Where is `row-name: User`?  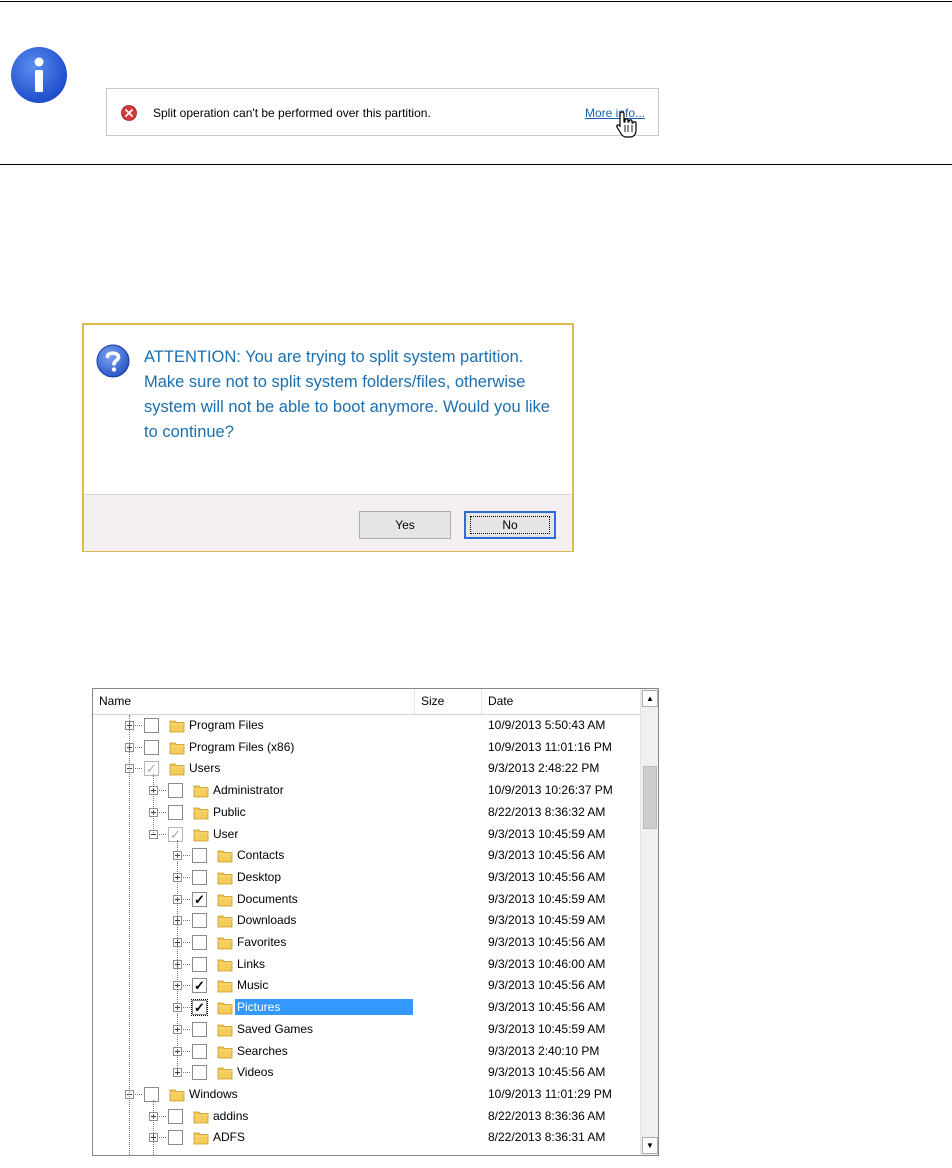 row-name: User is located at coordinates (226, 833).